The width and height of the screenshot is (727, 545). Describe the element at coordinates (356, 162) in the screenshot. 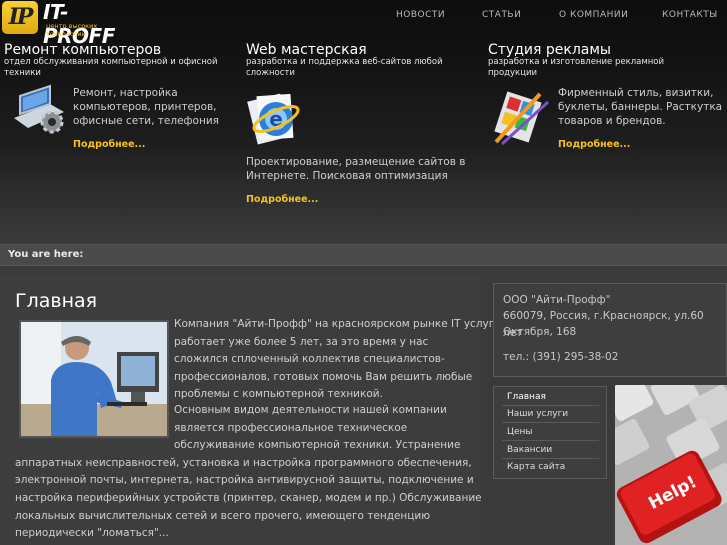

I see `service-text-line: Проектирование, размещение сайтов в` at that location.